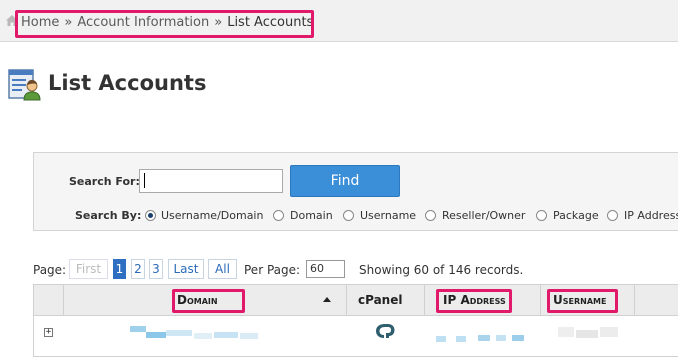 Image resolution: width=678 pixels, height=357 pixels. I want to click on column-header-domain: Domain, so click(197, 300).